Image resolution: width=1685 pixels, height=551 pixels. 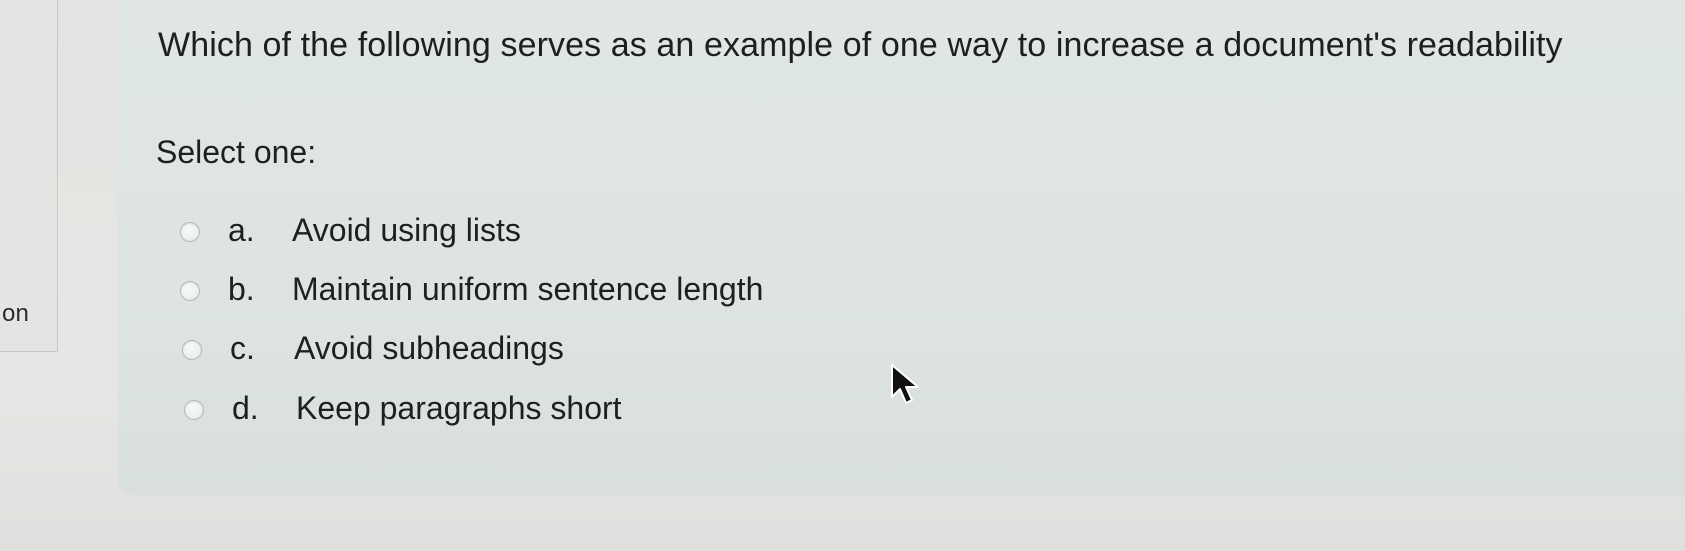 I want to click on option-label: Avoid using lists, so click(x=406, y=230).